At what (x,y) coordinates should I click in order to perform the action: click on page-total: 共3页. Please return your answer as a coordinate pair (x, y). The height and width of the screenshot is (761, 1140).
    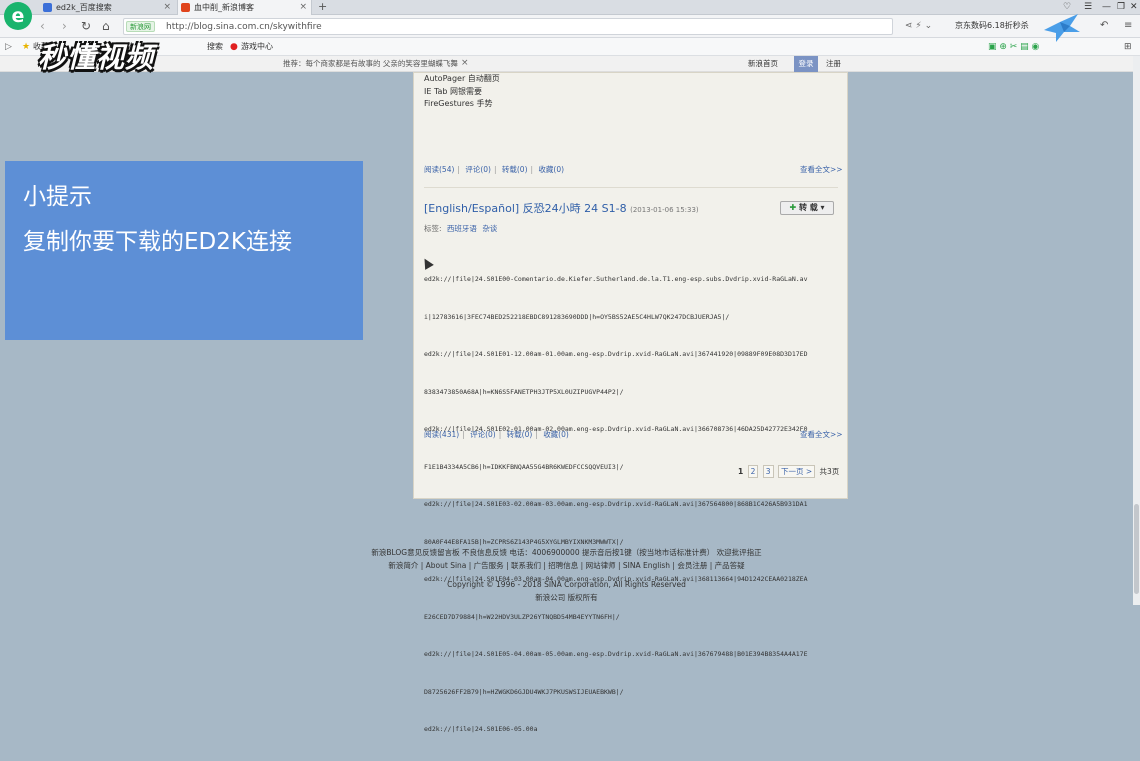
    Looking at the image, I should click on (829, 471).